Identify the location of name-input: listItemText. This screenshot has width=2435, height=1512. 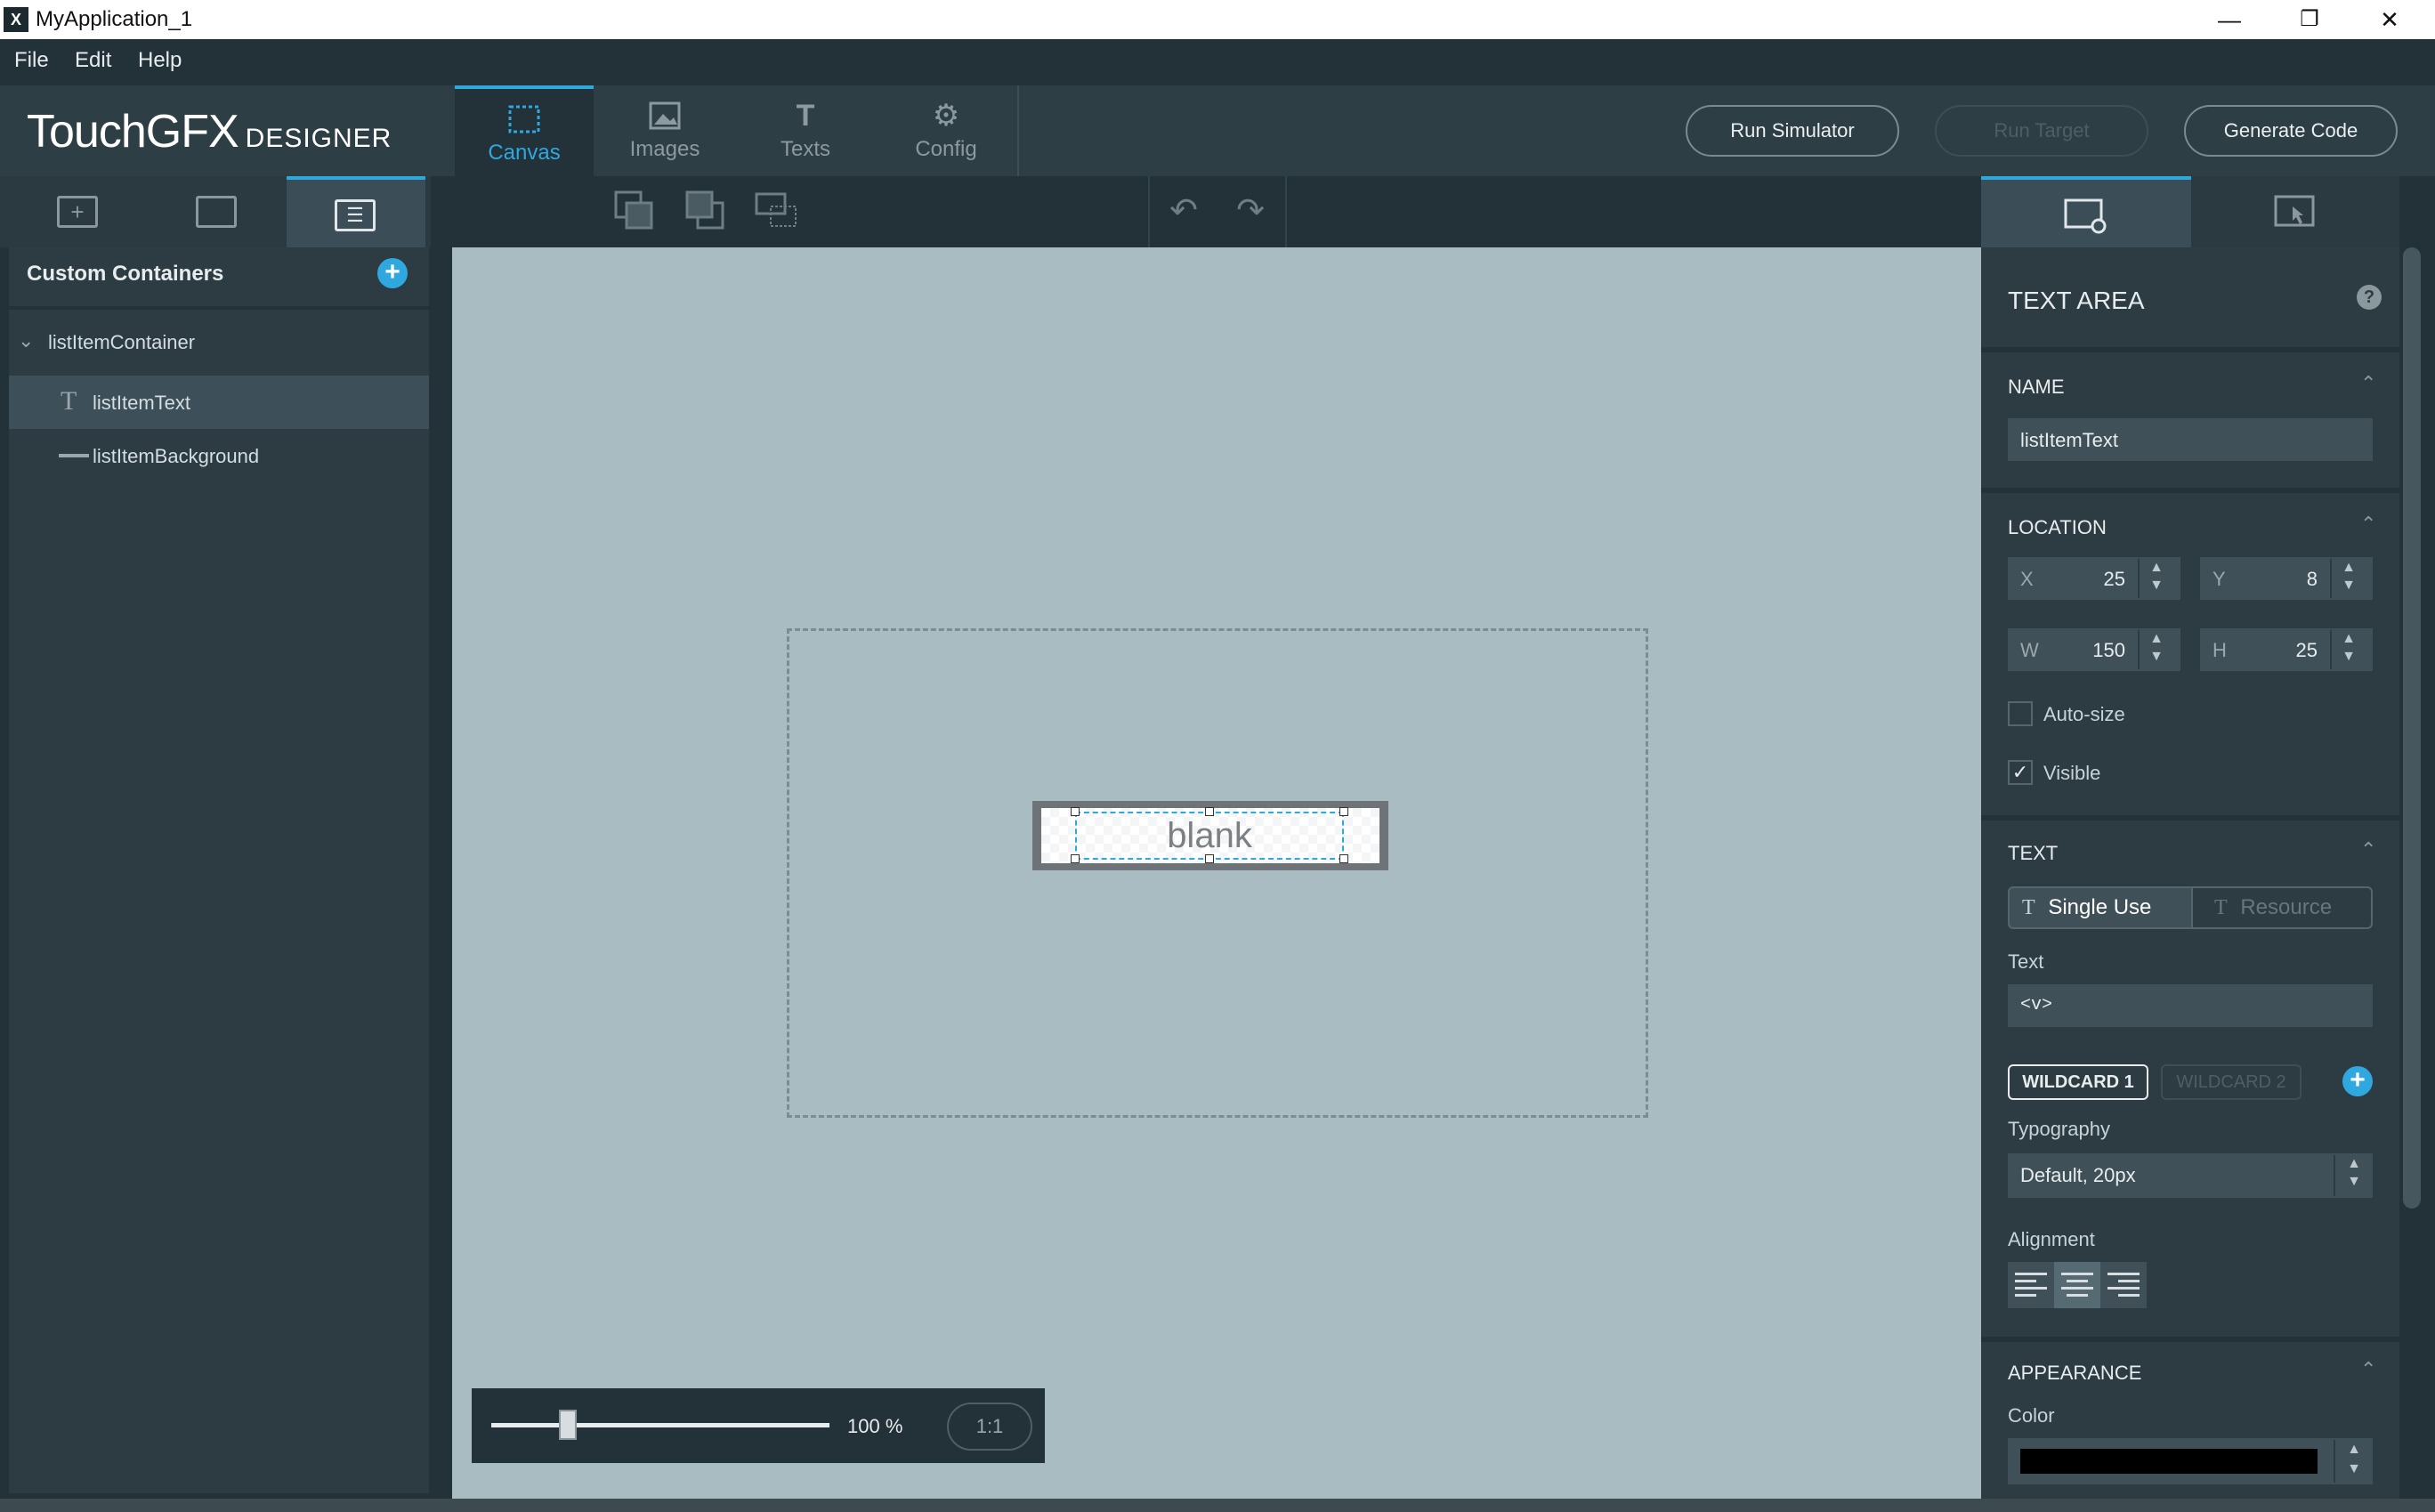
(2190, 439).